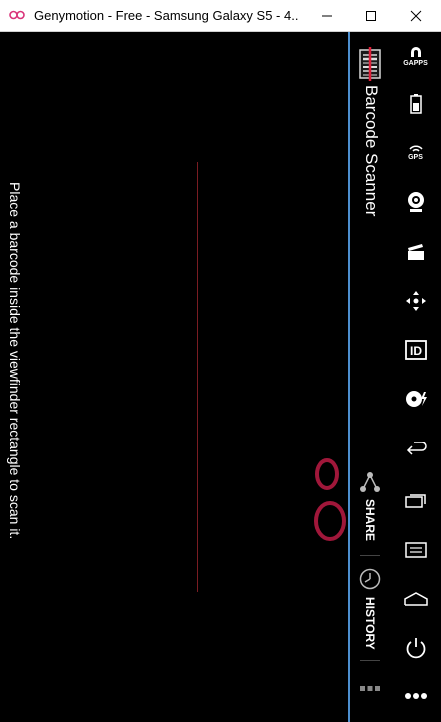  What do you see at coordinates (370, 623) in the screenshot?
I see `history-label: HISTORY` at bounding box center [370, 623].